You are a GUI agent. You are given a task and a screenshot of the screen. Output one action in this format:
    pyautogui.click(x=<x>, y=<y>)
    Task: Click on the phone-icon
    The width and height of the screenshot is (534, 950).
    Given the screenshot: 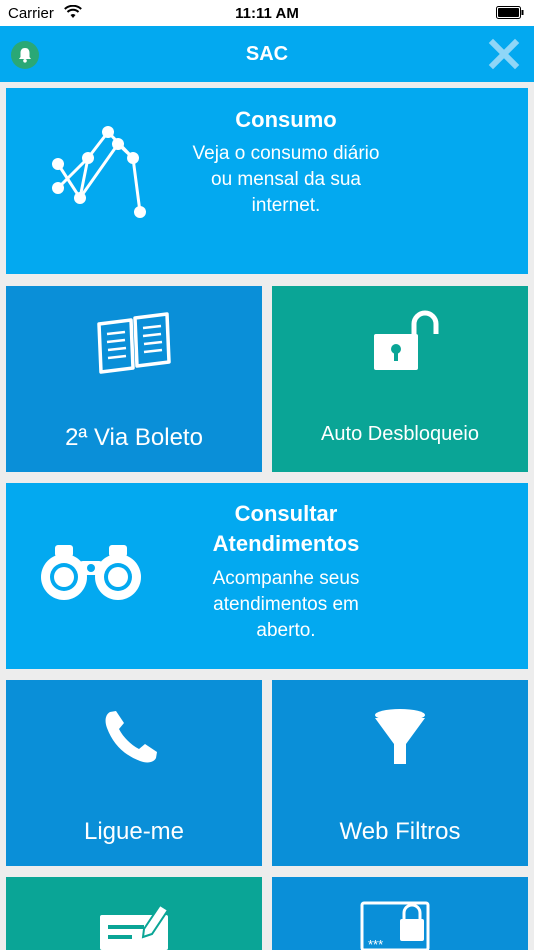 What is the action you would take?
    pyautogui.click(x=131, y=737)
    